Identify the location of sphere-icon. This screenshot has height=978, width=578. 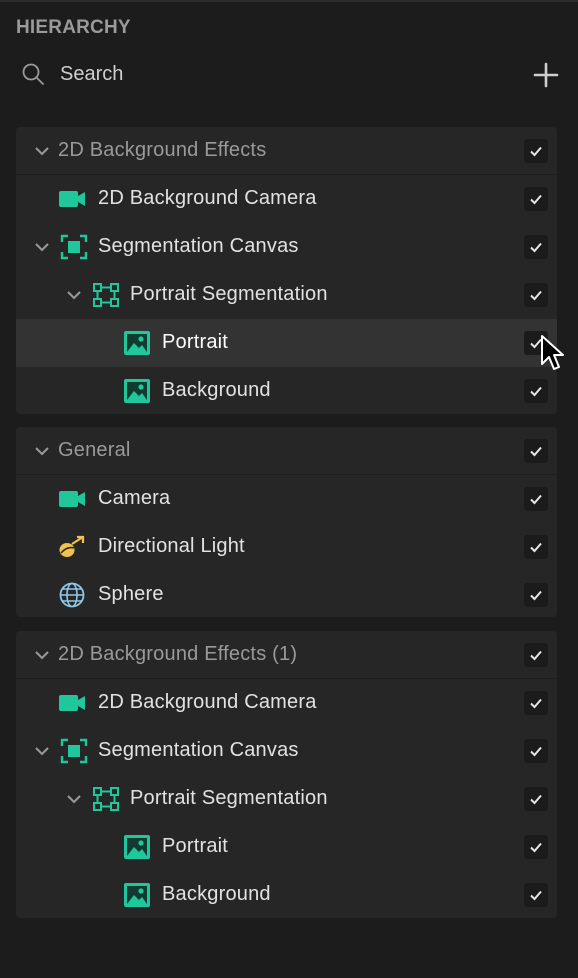
(72, 595).